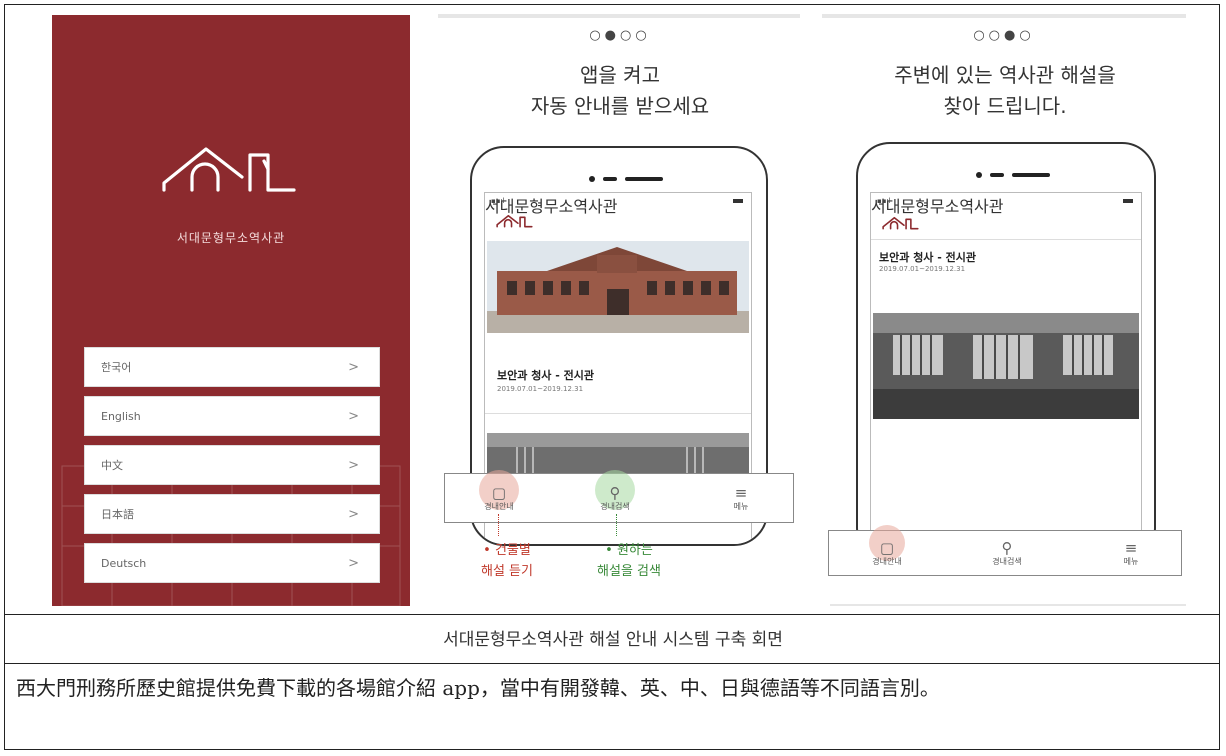 The image size is (1226, 756). What do you see at coordinates (620, 35) in the screenshot?
I see `page-indicator: ○●○○` at bounding box center [620, 35].